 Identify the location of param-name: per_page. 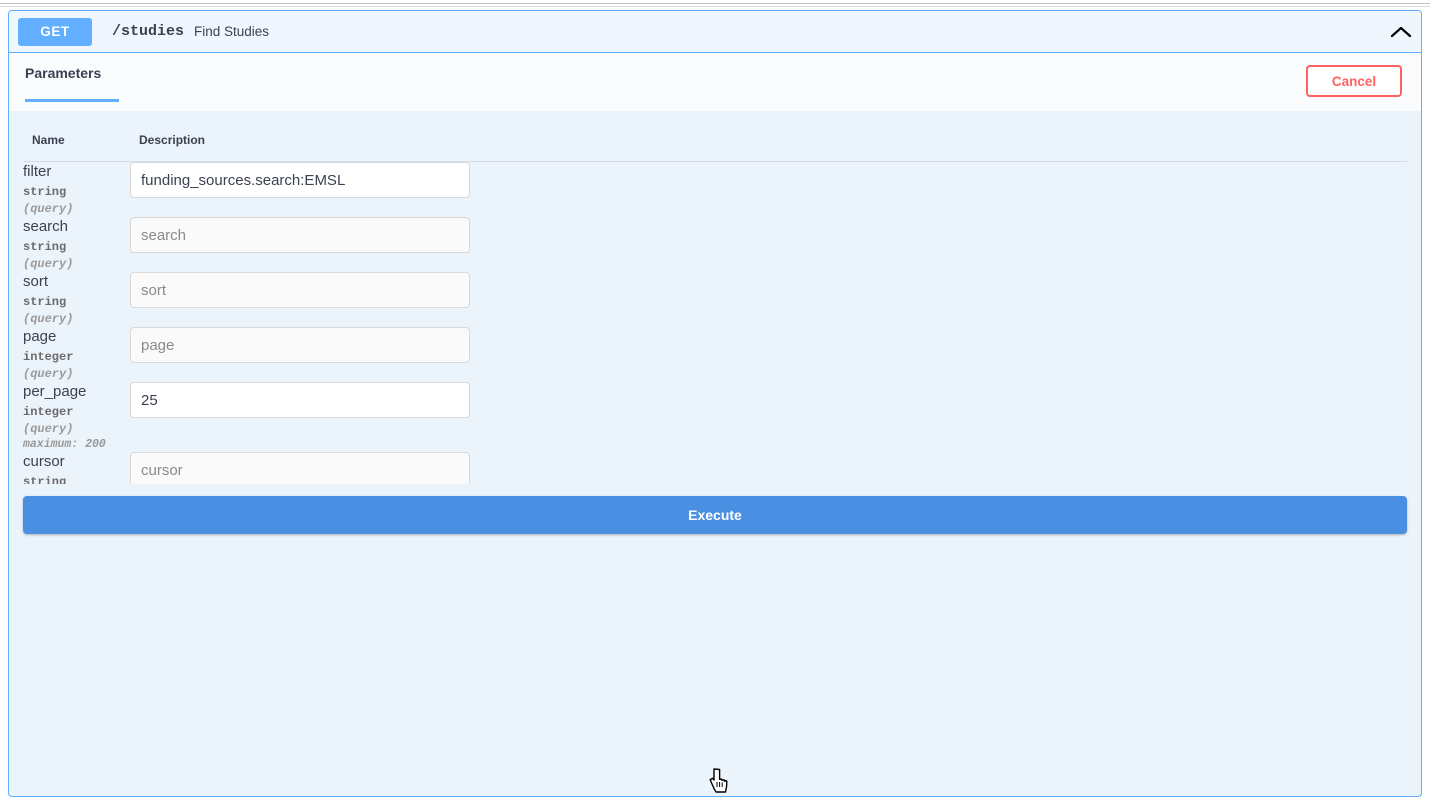
(55, 391).